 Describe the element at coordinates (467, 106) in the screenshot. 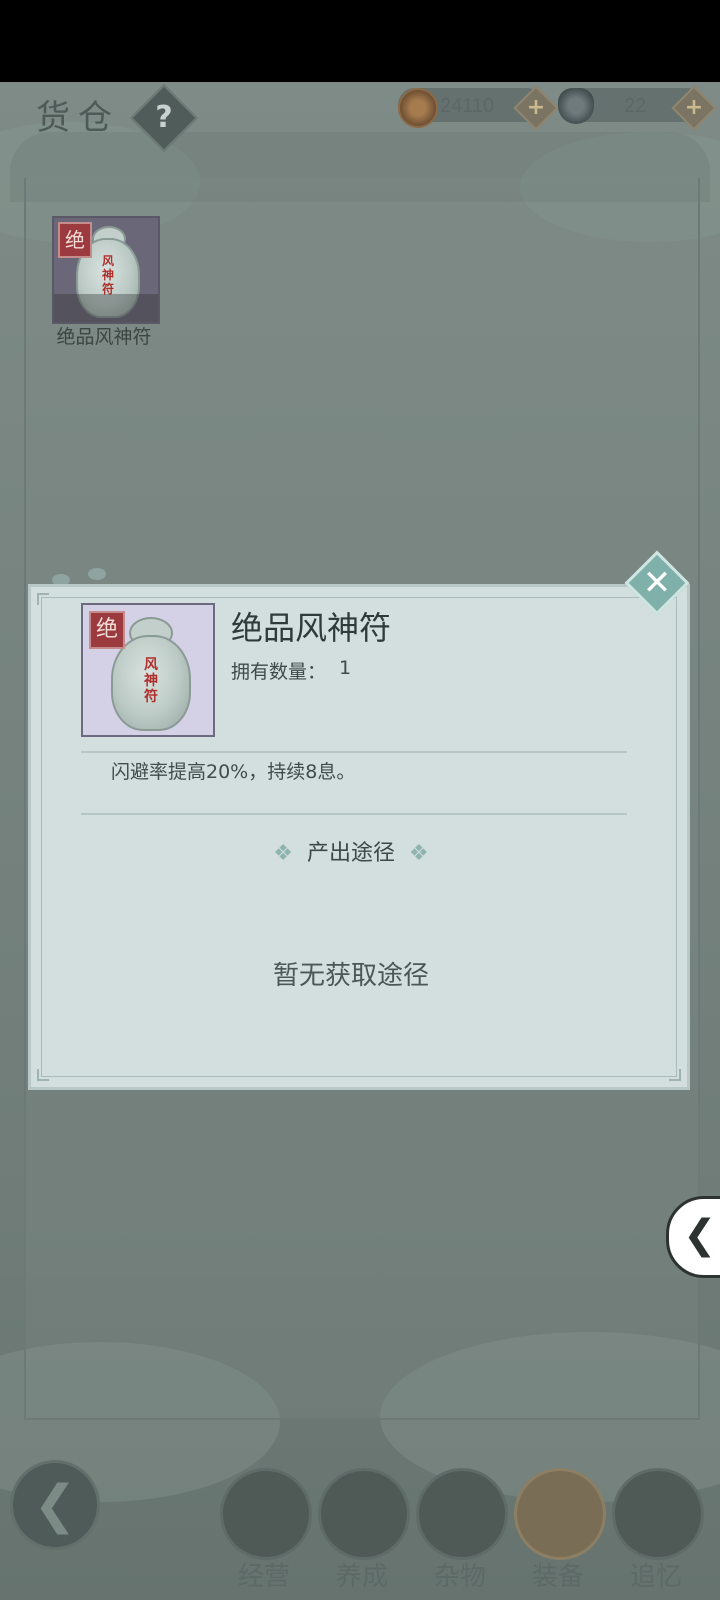

I see `copper-amount: 24110` at that location.